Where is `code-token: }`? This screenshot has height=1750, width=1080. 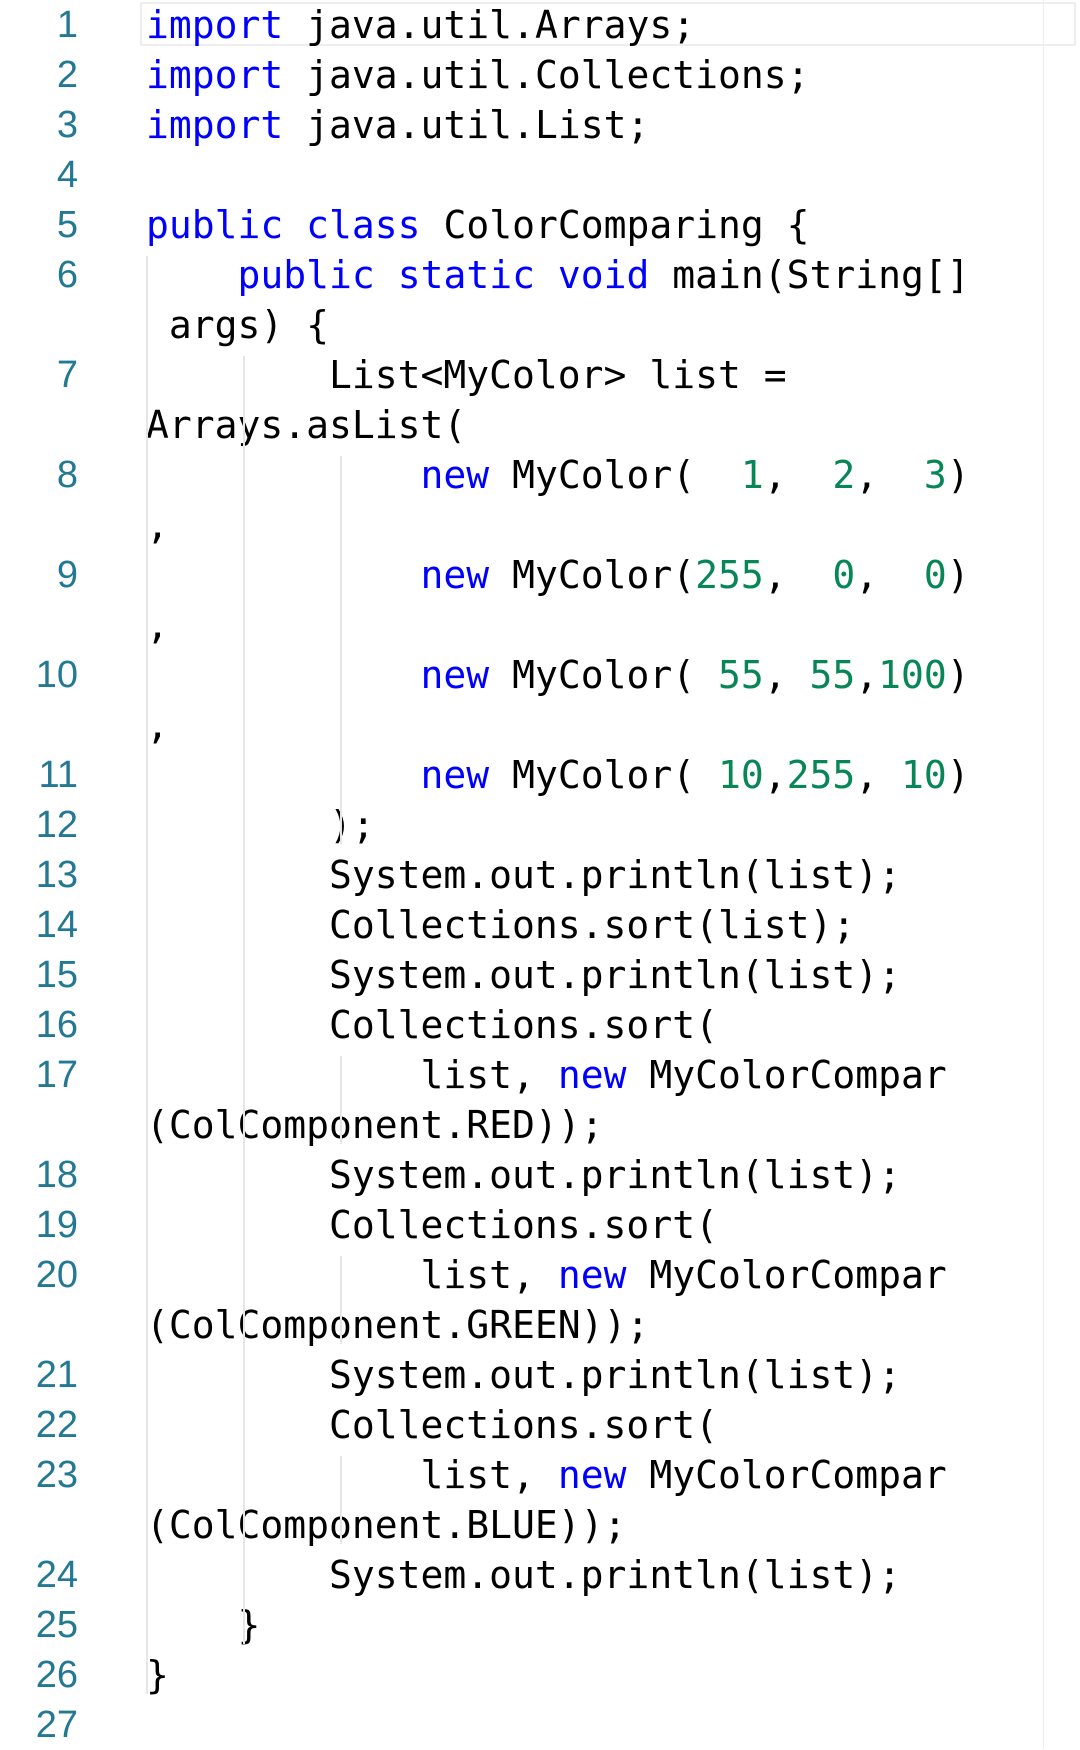 code-token: } is located at coordinates (157, 1675).